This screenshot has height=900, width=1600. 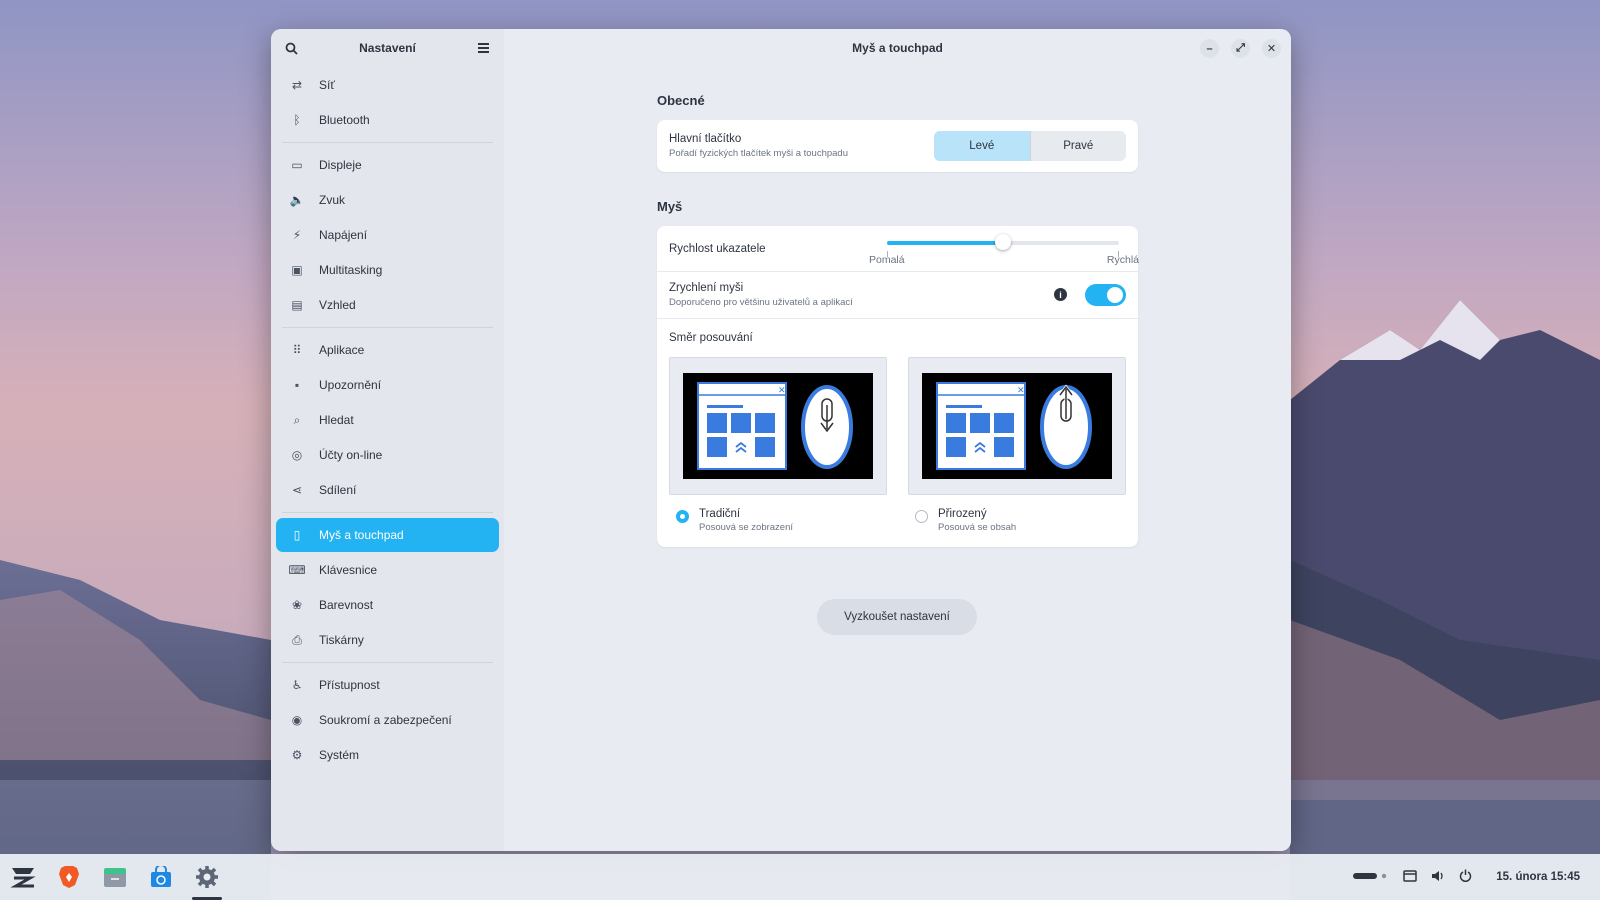 I want to click on sidebar-item-display: ▭ Displeje, so click(x=387, y=165).